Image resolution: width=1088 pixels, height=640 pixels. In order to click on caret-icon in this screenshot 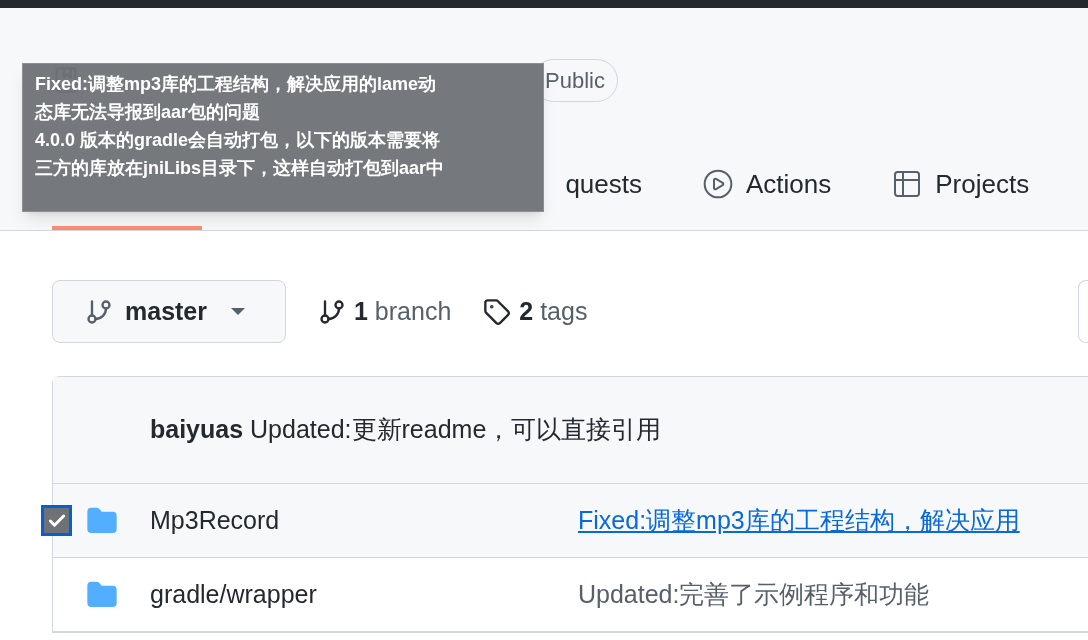, I will do `click(238, 311)`.